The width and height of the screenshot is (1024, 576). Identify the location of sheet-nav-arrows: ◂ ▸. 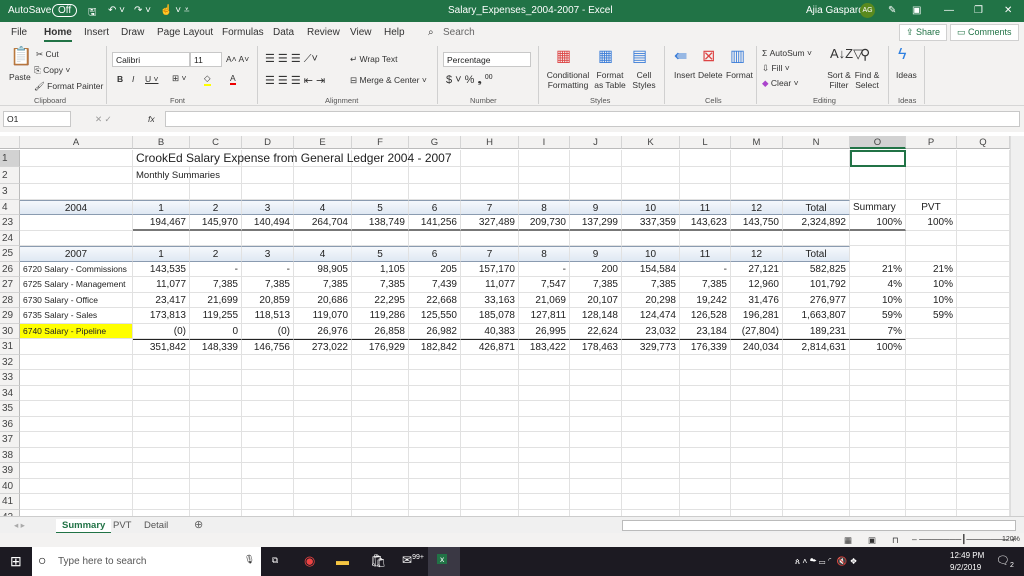
(19, 525).